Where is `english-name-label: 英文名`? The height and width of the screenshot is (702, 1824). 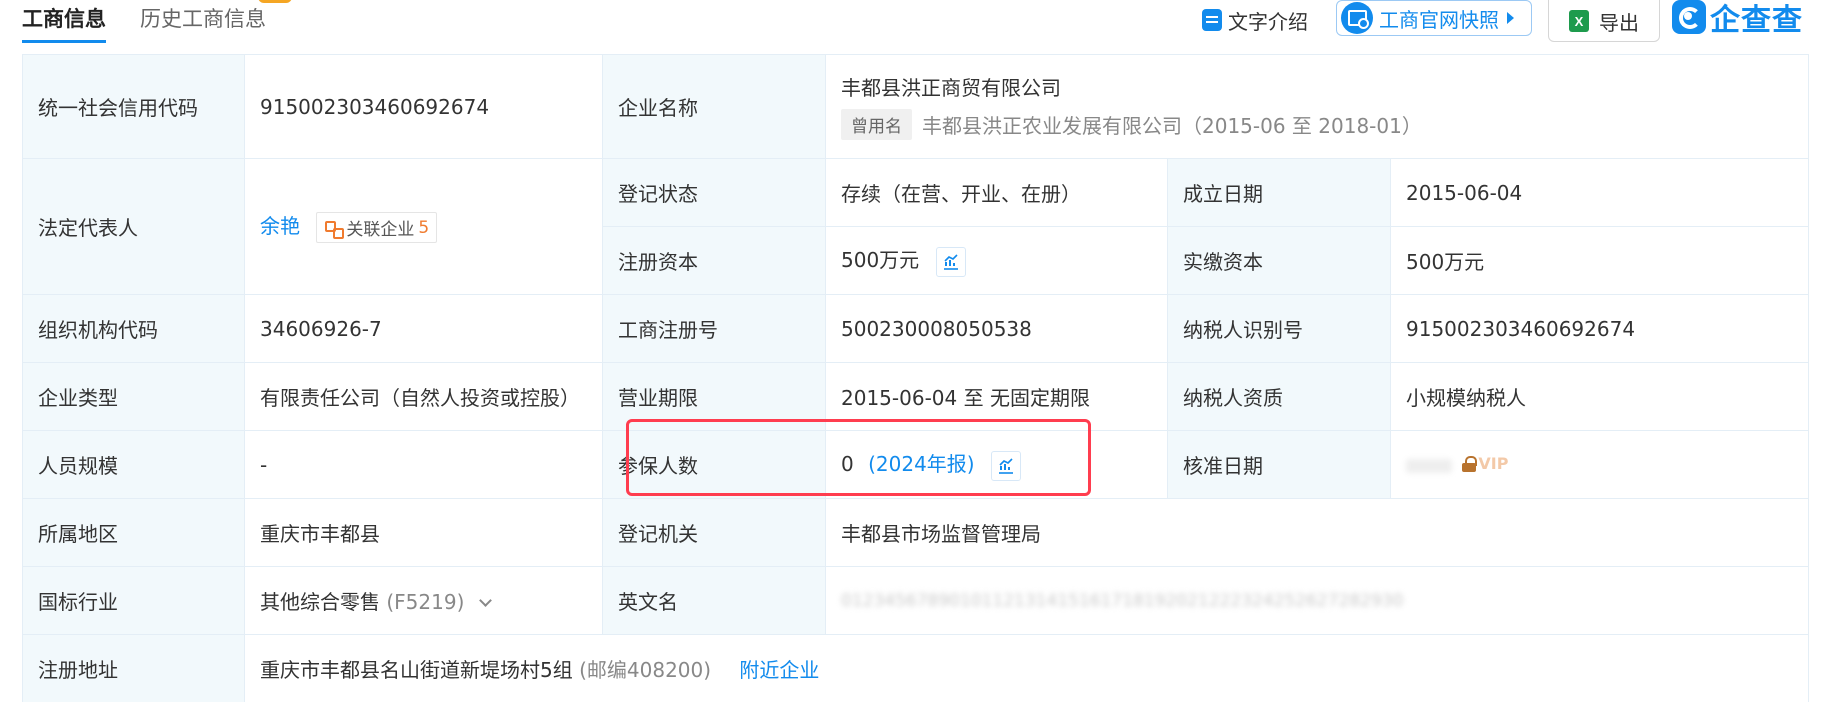 english-name-label: 英文名 is located at coordinates (714, 600).